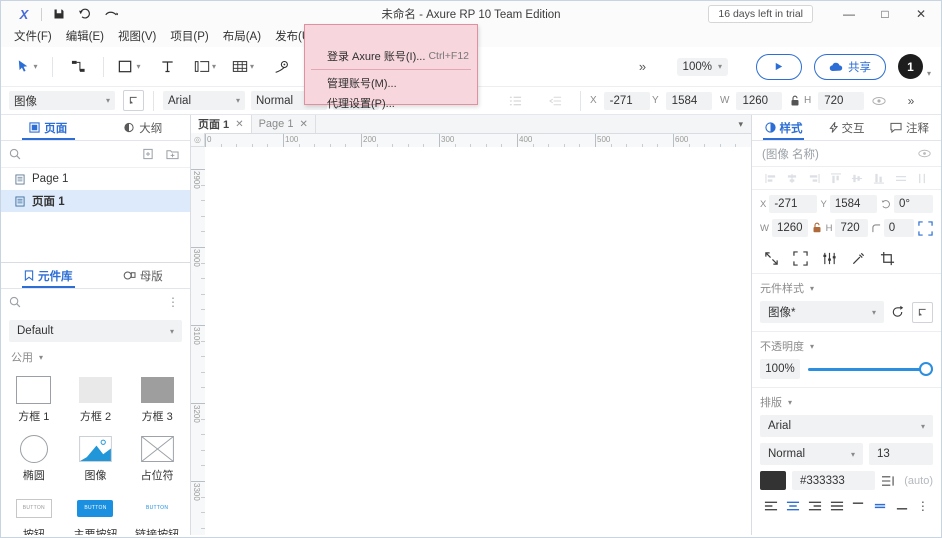  Describe the element at coordinates (33, 37) in the screenshot. I see `menu-file: 文件(F)` at that location.